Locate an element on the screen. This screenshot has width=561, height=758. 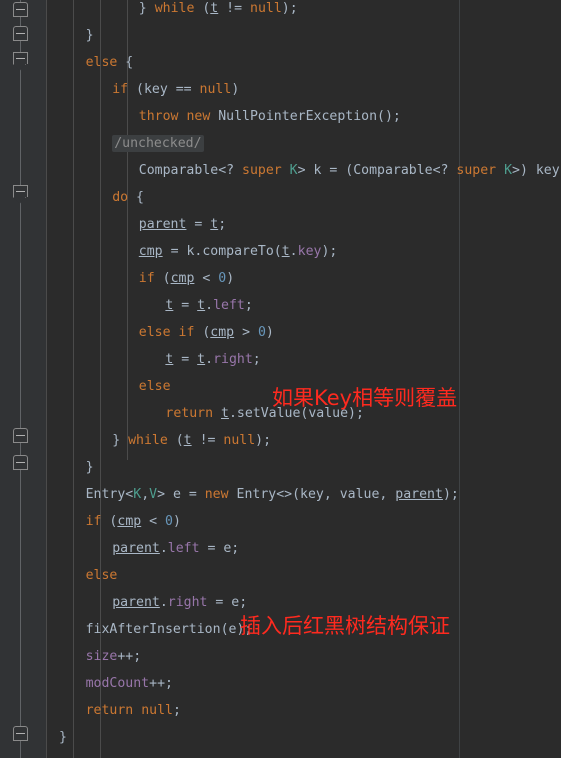
code-line: return t.setValue(value); is located at coordinates (205, 413).